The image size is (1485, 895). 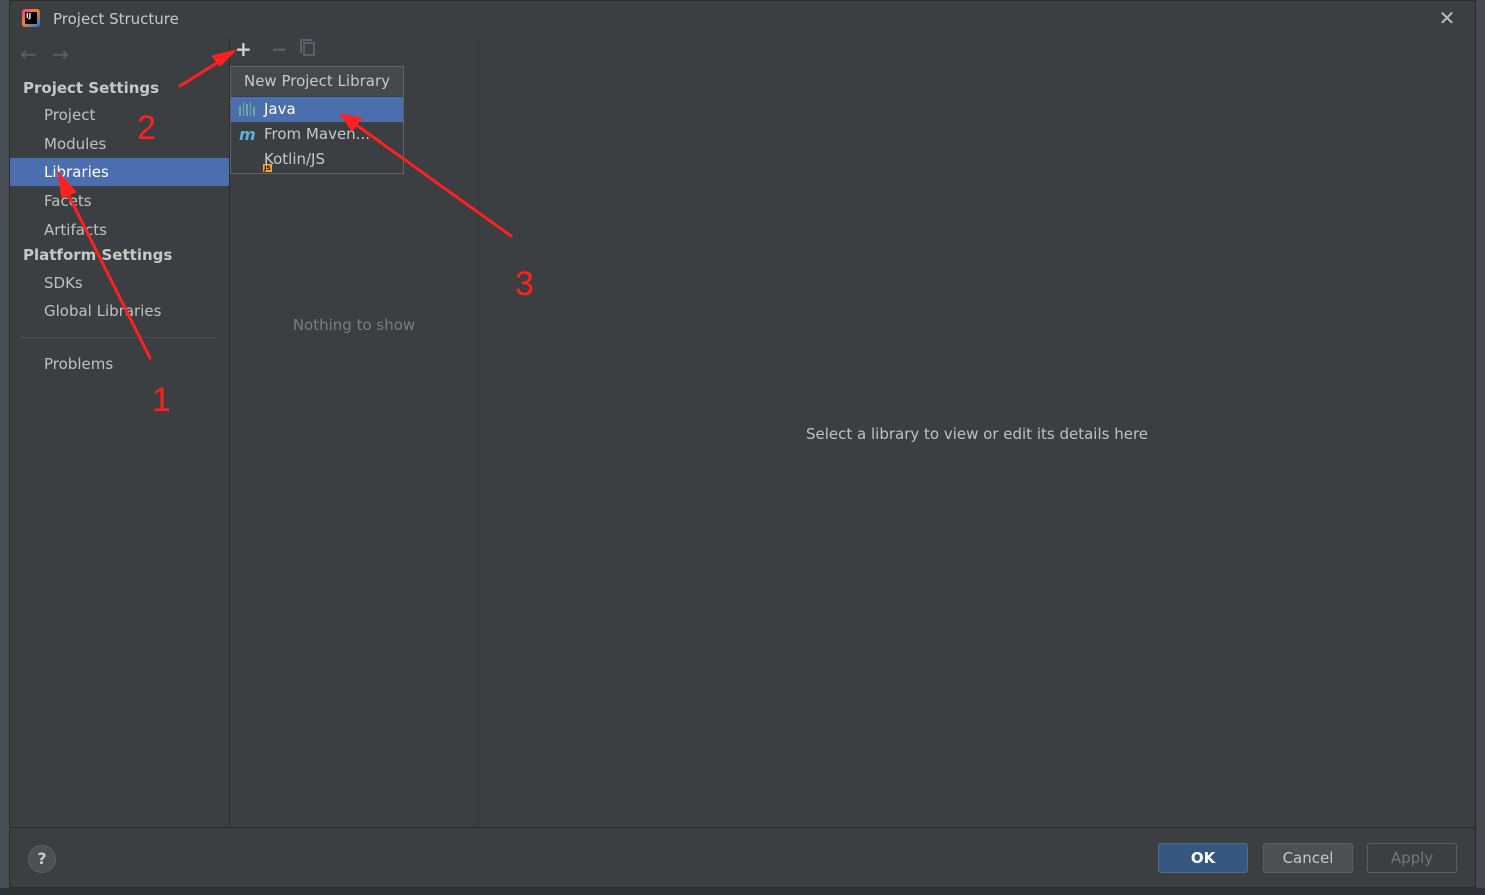 I want to click on popup-item-label: Java, so click(x=280, y=109).